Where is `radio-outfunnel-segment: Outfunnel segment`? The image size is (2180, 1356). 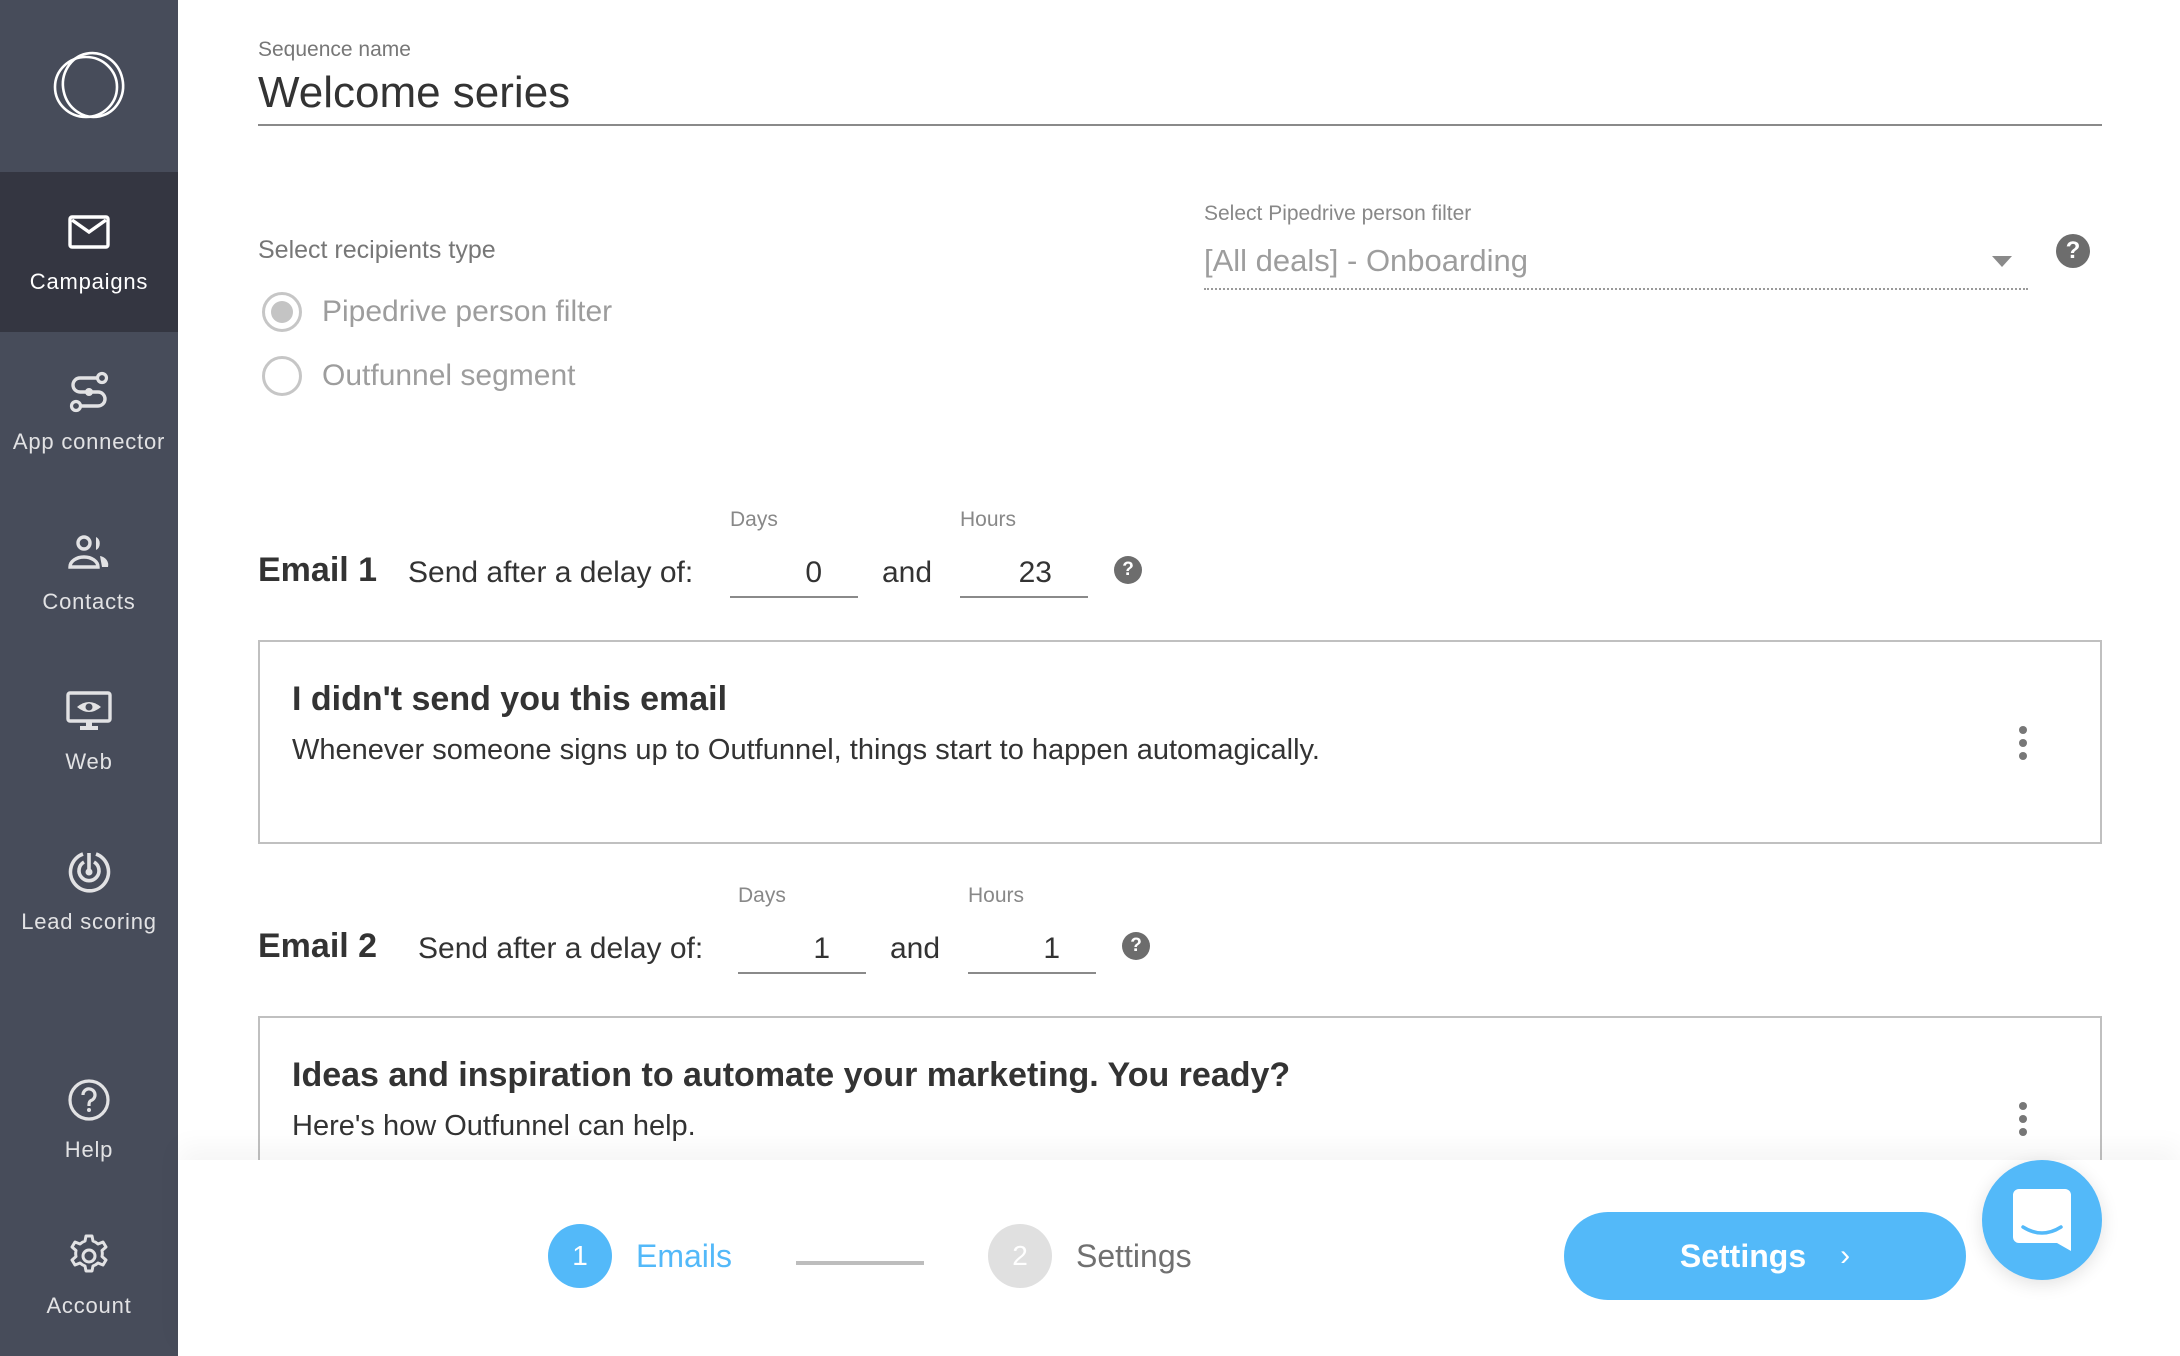 radio-outfunnel-segment: Outfunnel segment is located at coordinates (419, 376).